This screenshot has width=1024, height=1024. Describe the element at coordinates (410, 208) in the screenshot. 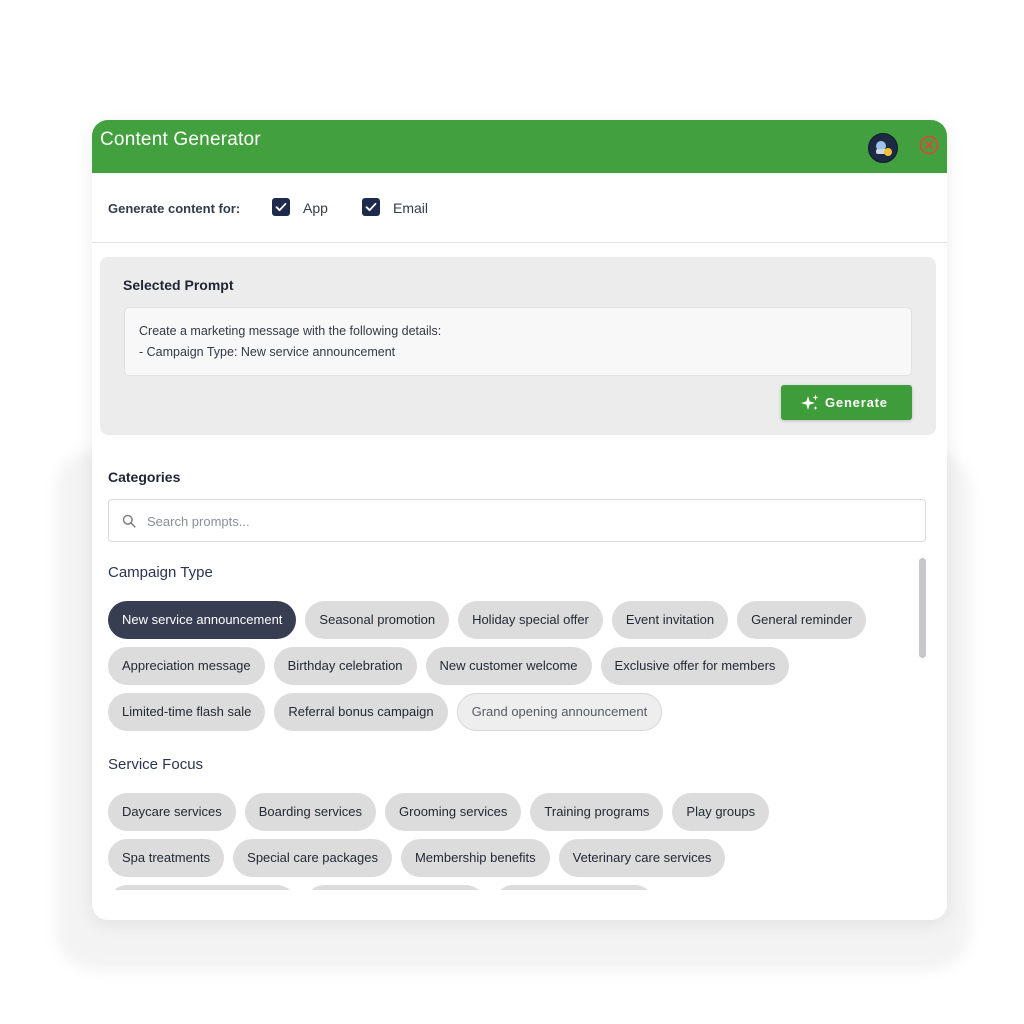

I see `email-checkbox-label: Email` at that location.